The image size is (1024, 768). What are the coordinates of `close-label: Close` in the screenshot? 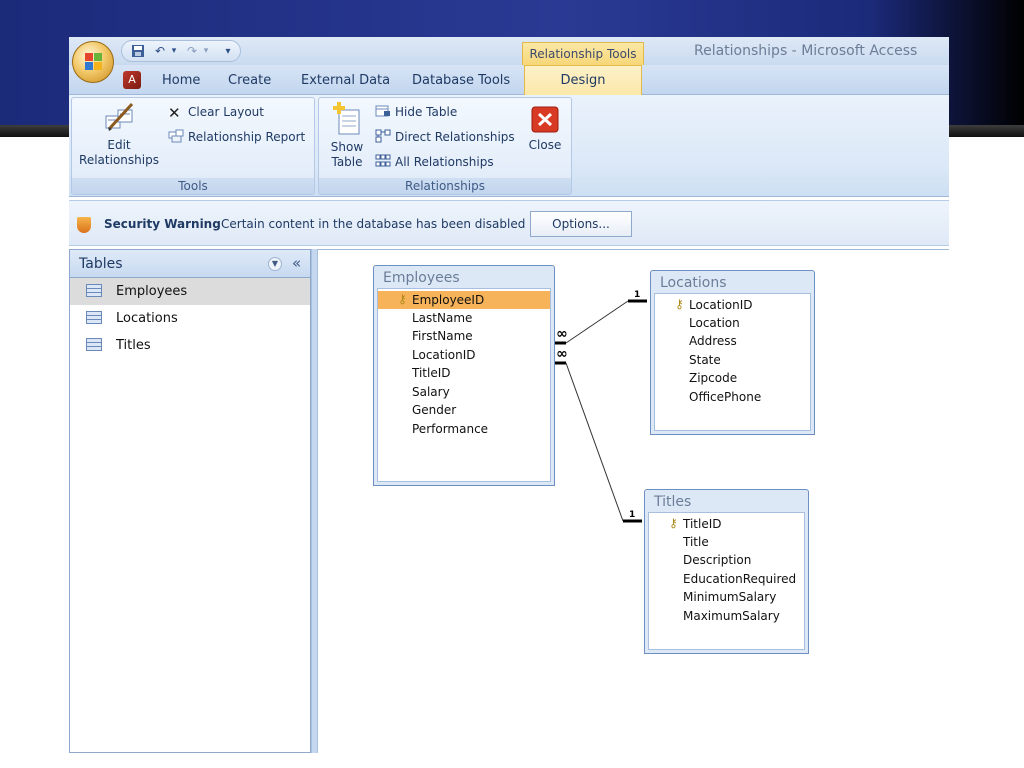 It's located at (545, 145).